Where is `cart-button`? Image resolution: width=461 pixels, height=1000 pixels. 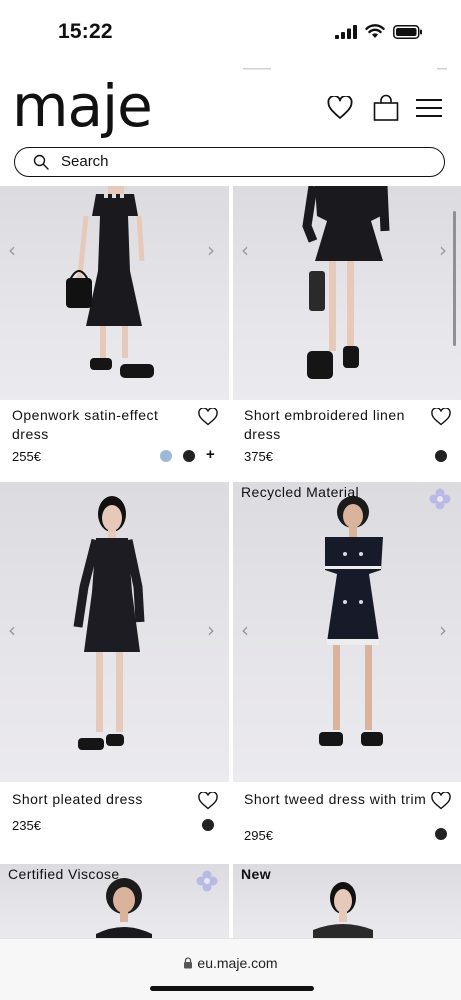
cart-button is located at coordinates (386, 108).